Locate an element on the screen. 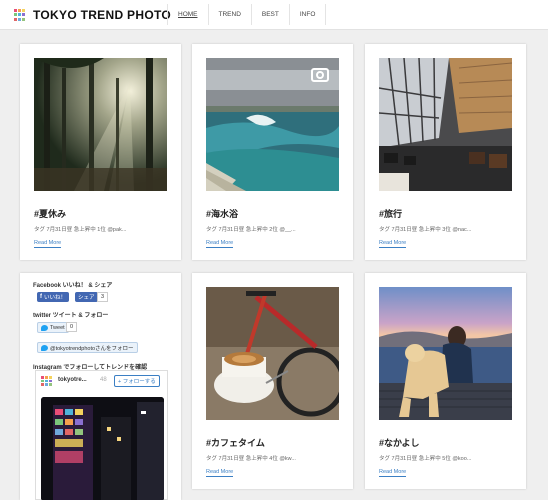 Image resolution: width=548 pixels, height=500 pixels. facebook-share-count: 3 is located at coordinates (103, 297).